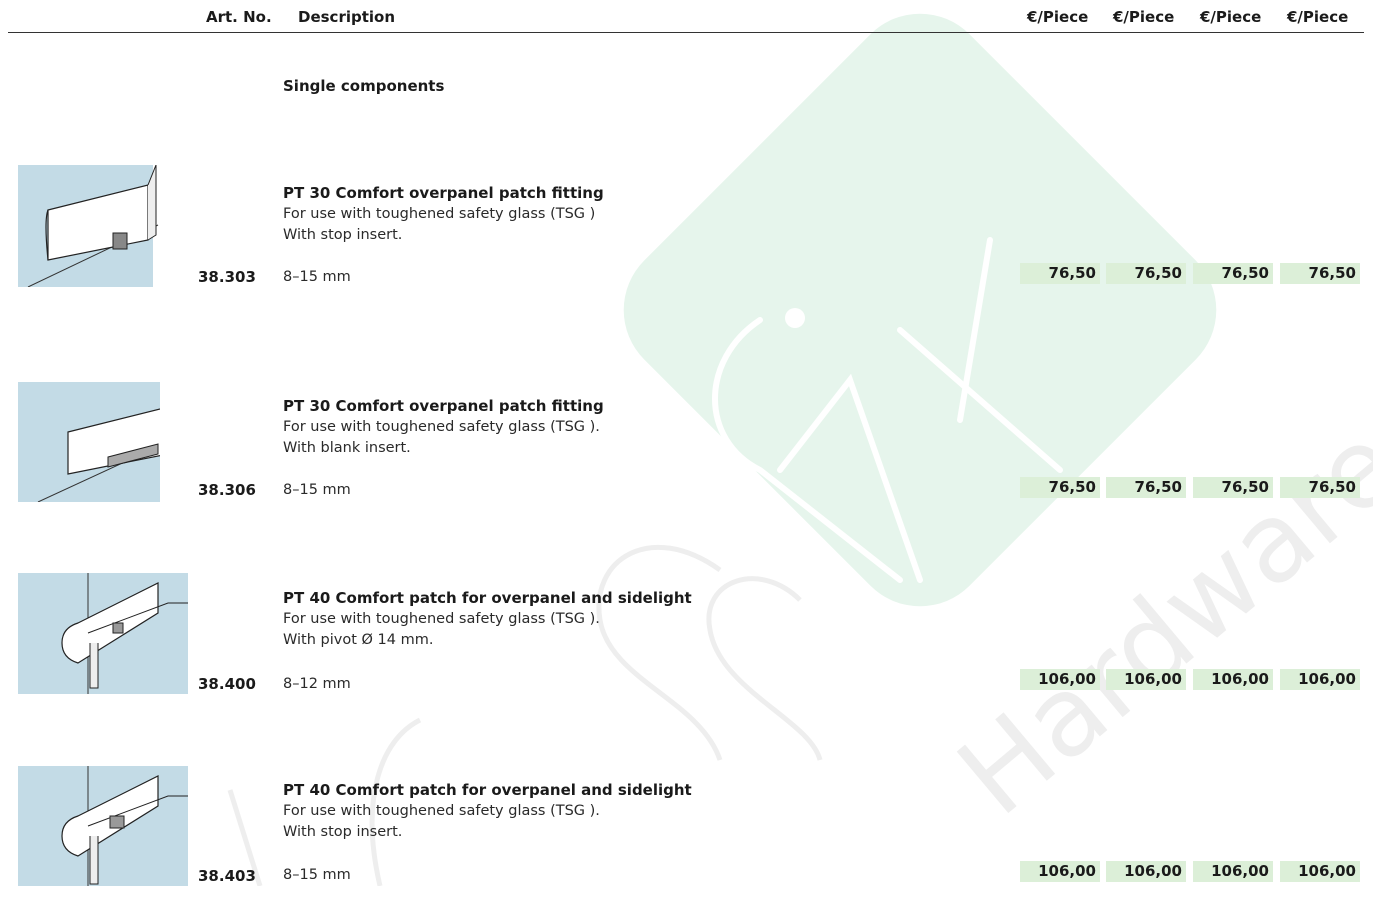  Describe the element at coordinates (227, 277) in the screenshot. I see `product-artno: 38.303` at that location.